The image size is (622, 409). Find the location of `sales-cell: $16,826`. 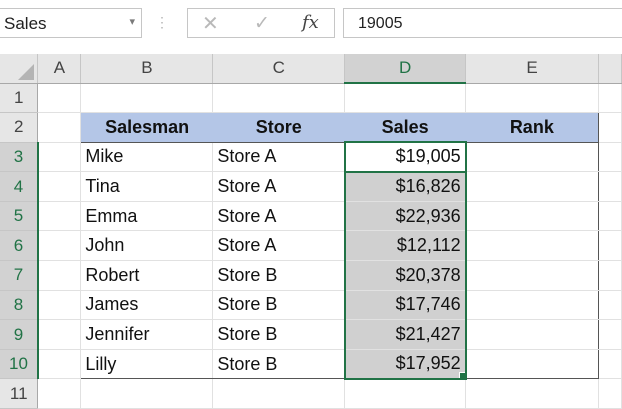

sales-cell: $16,826 is located at coordinates (405, 186).